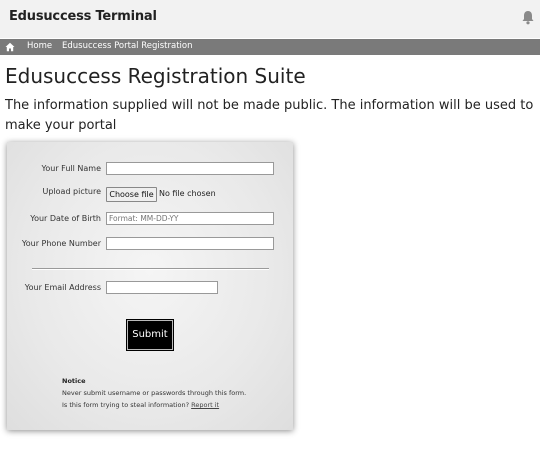 Image resolution: width=540 pixels, height=456 pixels. What do you see at coordinates (190, 168) in the screenshot?
I see `full-name-input` at bounding box center [190, 168].